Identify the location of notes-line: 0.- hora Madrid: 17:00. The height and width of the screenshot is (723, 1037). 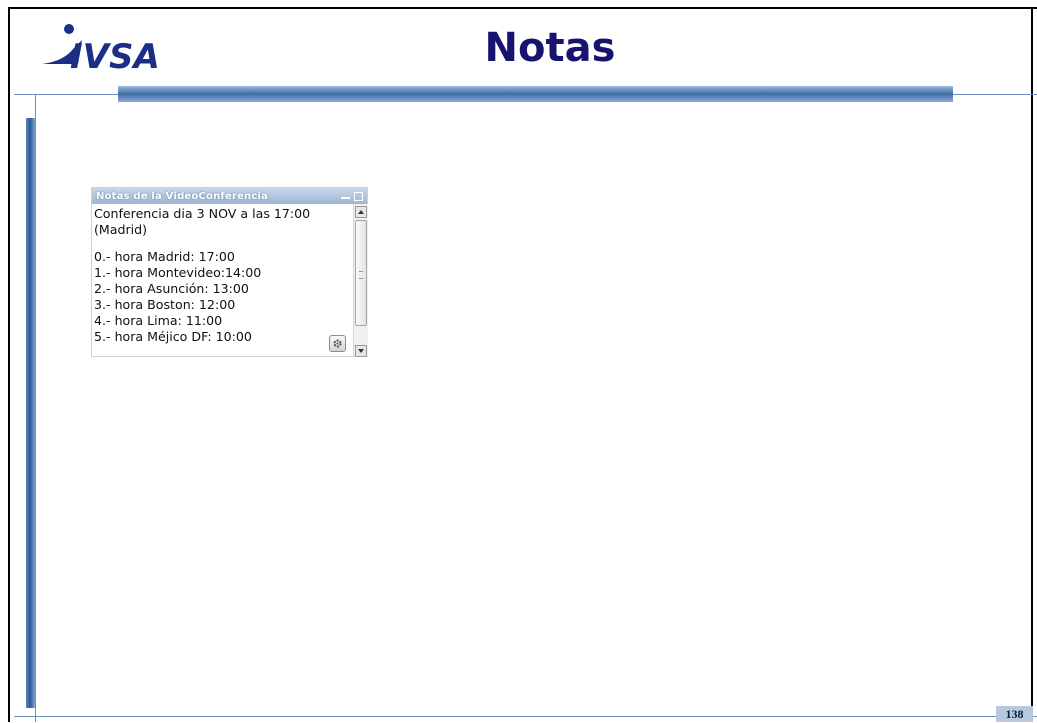
(164, 256).